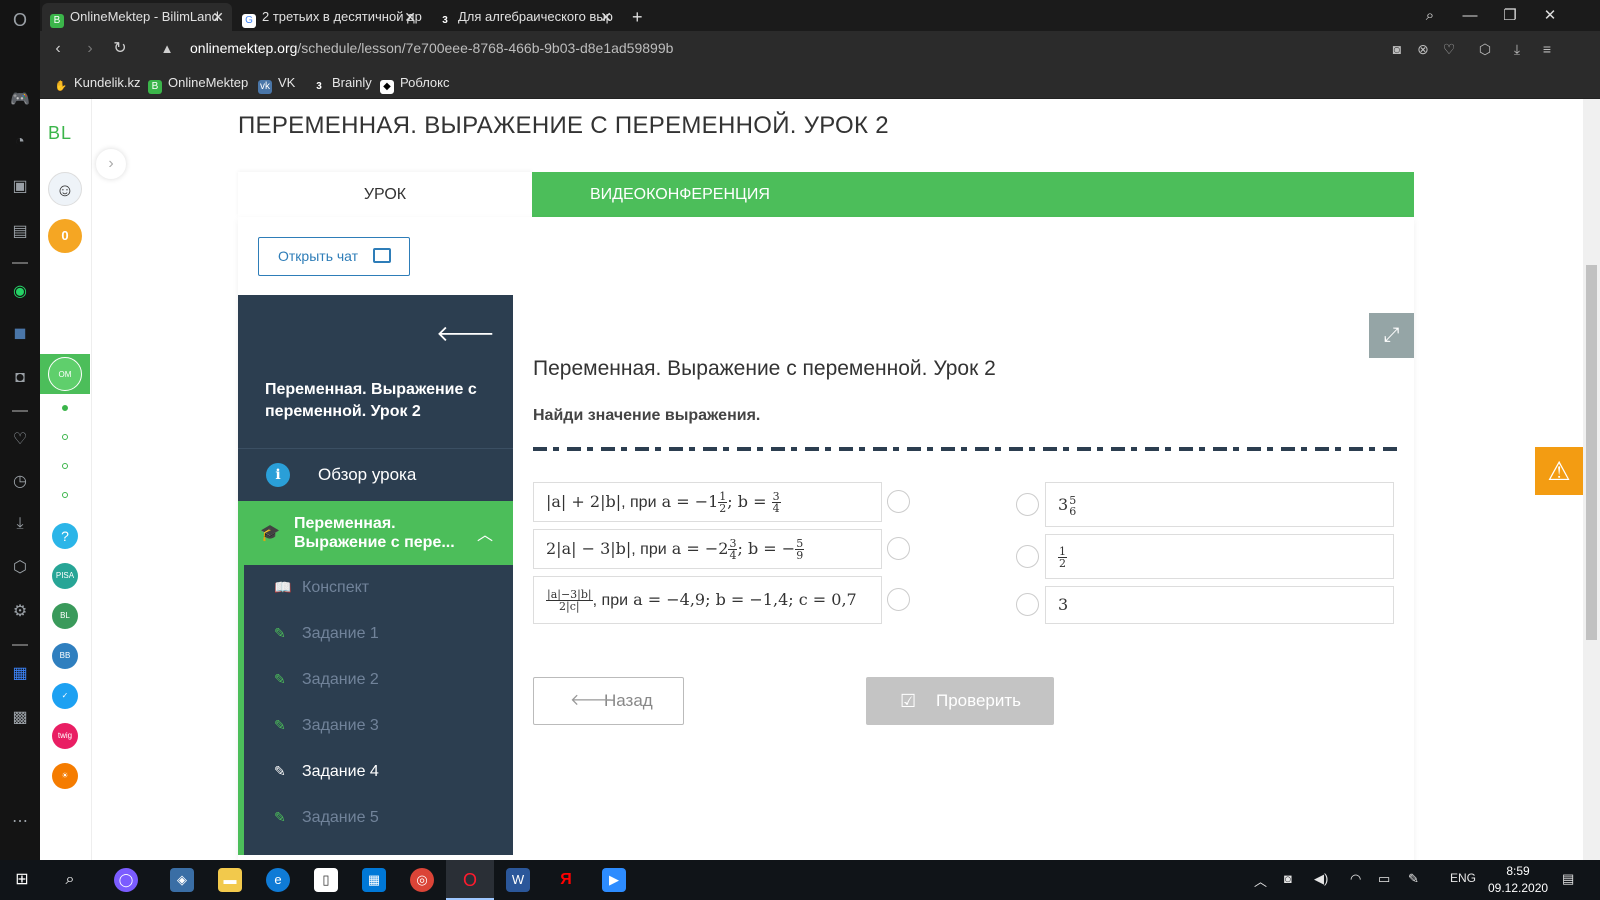  Describe the element at coordinates (326, 637) in the screenshot. I see `sidebar-item-task-1: ✎ Задание 1` at that location.